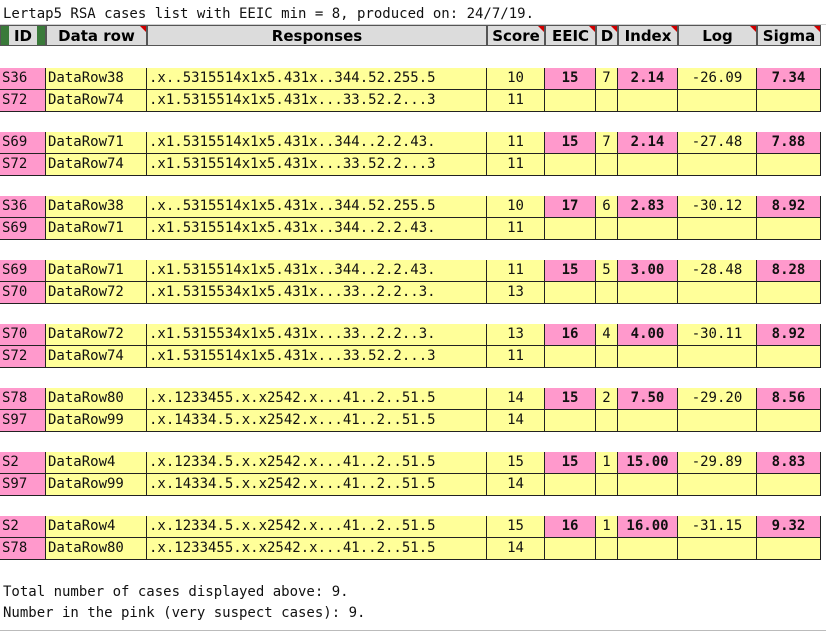 This screenshot has width=826, height=633. I want to click on cell-id: S97, so click(23, 421).